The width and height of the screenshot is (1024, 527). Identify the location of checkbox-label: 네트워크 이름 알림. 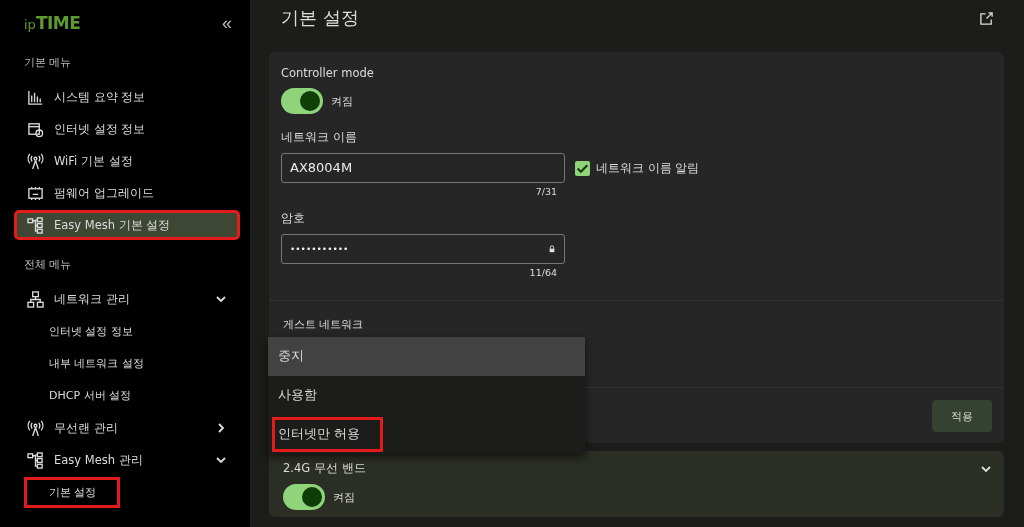
(648, 168).